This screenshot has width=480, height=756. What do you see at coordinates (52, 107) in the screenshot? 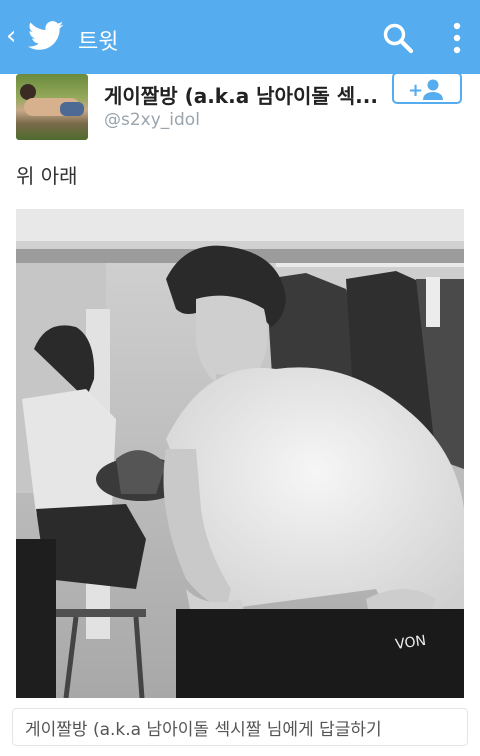
I see `avatar` at bounding box center [52, 107].